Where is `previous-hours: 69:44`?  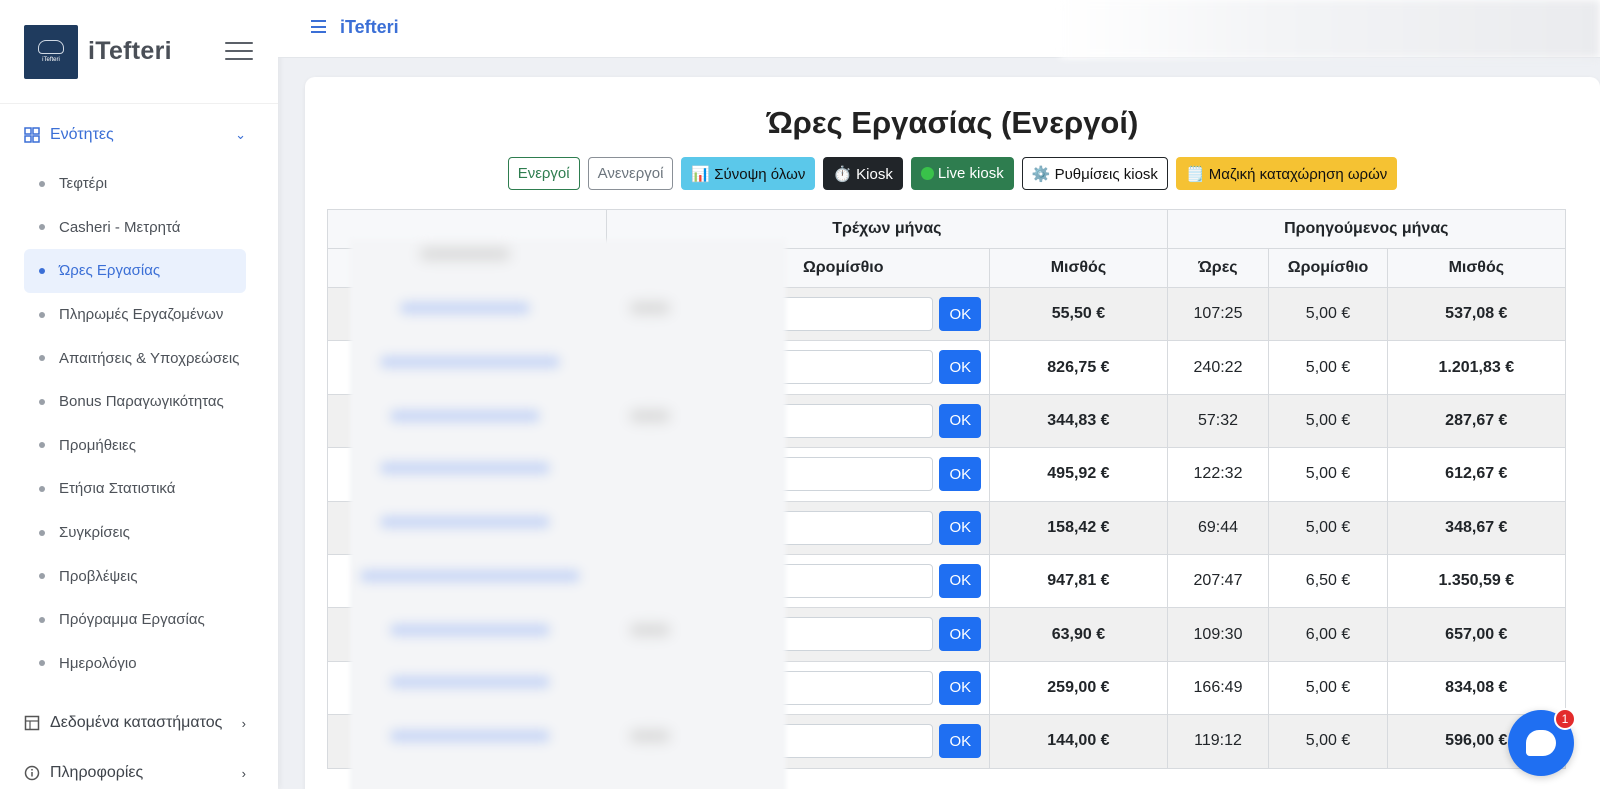 previous-hours: 69:44 is located at coordinates (1218, 527).